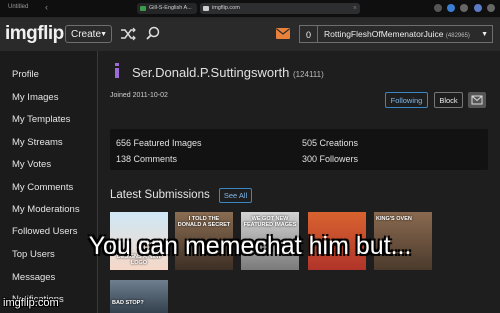 The width and height of the screenshot is (500, 313). Describe the element at coordinates (117, 70) in the screenshot. I see `user-info-icon` at that location.